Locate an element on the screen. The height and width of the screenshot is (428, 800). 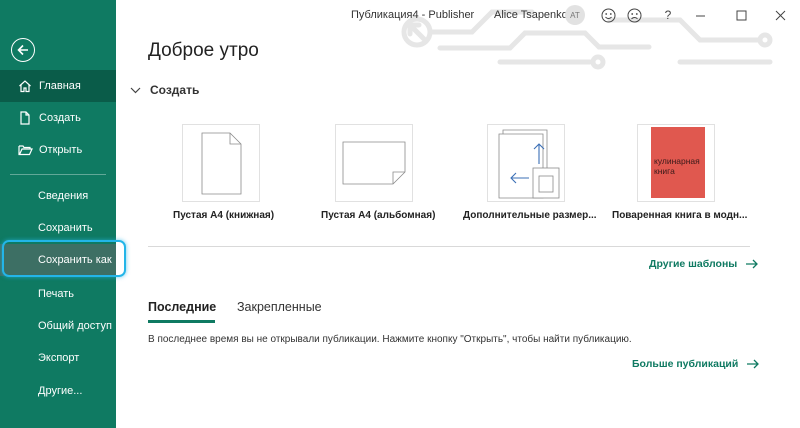
help-button: ? is located at coordinates (668, 15).